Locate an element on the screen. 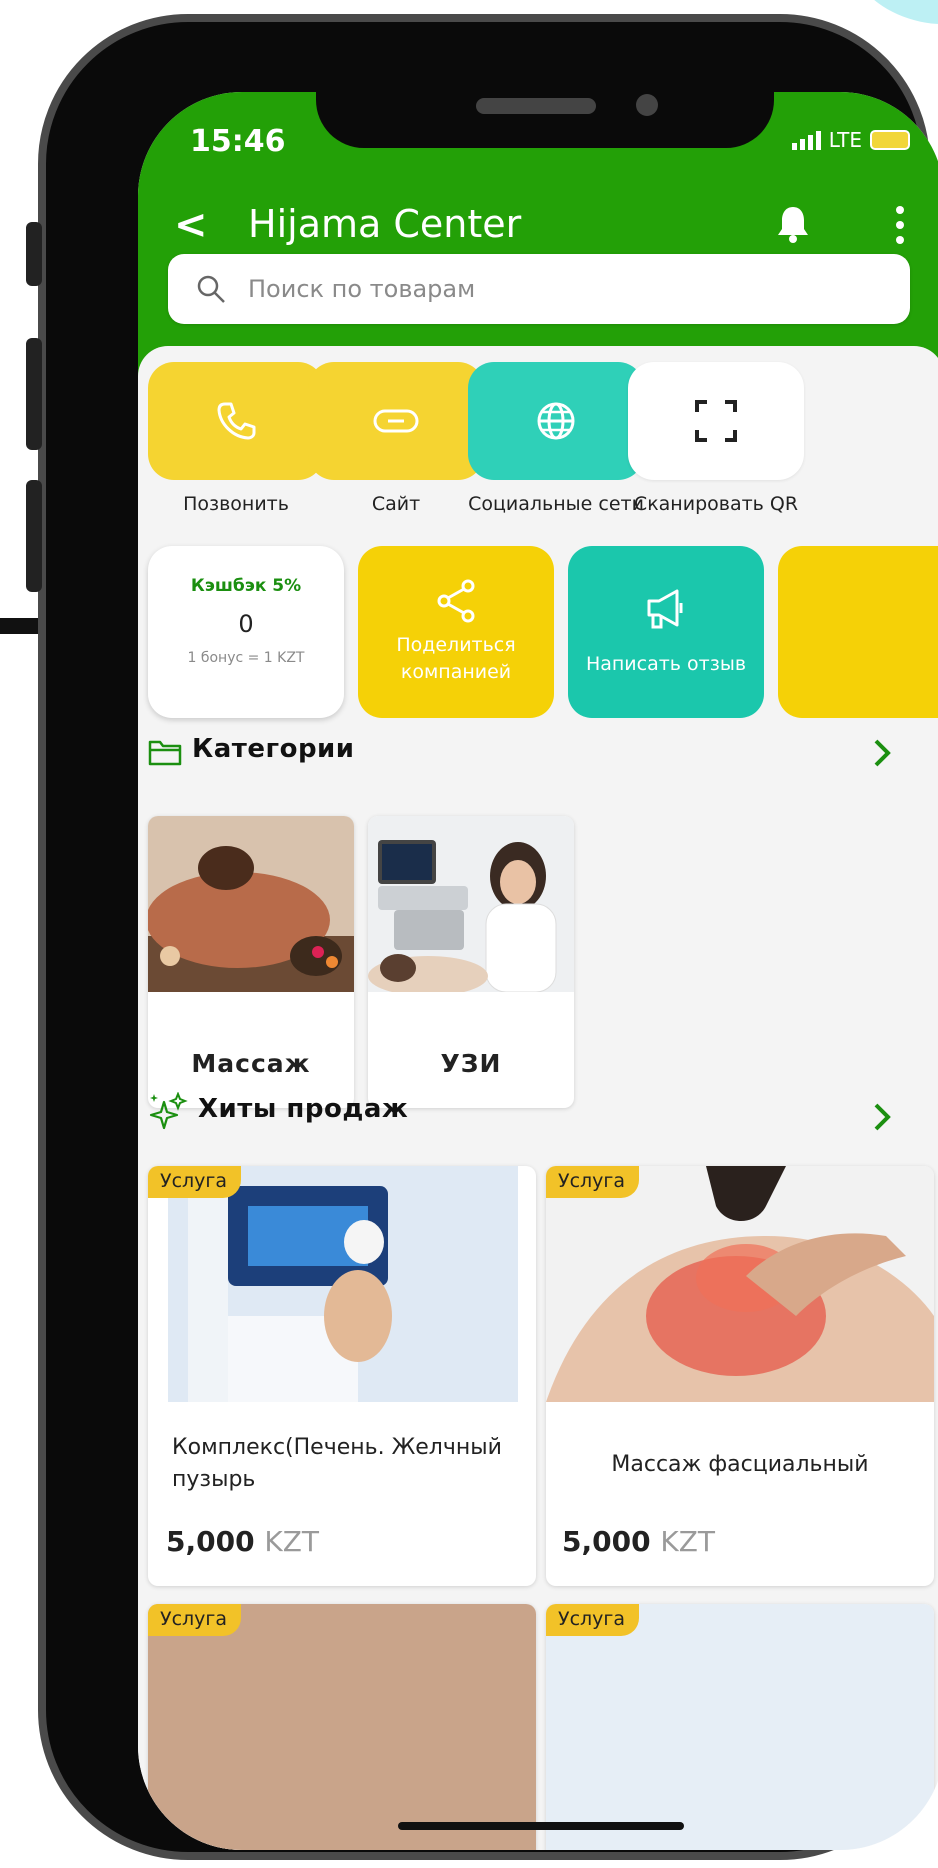 This screenshot has height=1868, width=938. search-input is located at coordinates (528, 289).